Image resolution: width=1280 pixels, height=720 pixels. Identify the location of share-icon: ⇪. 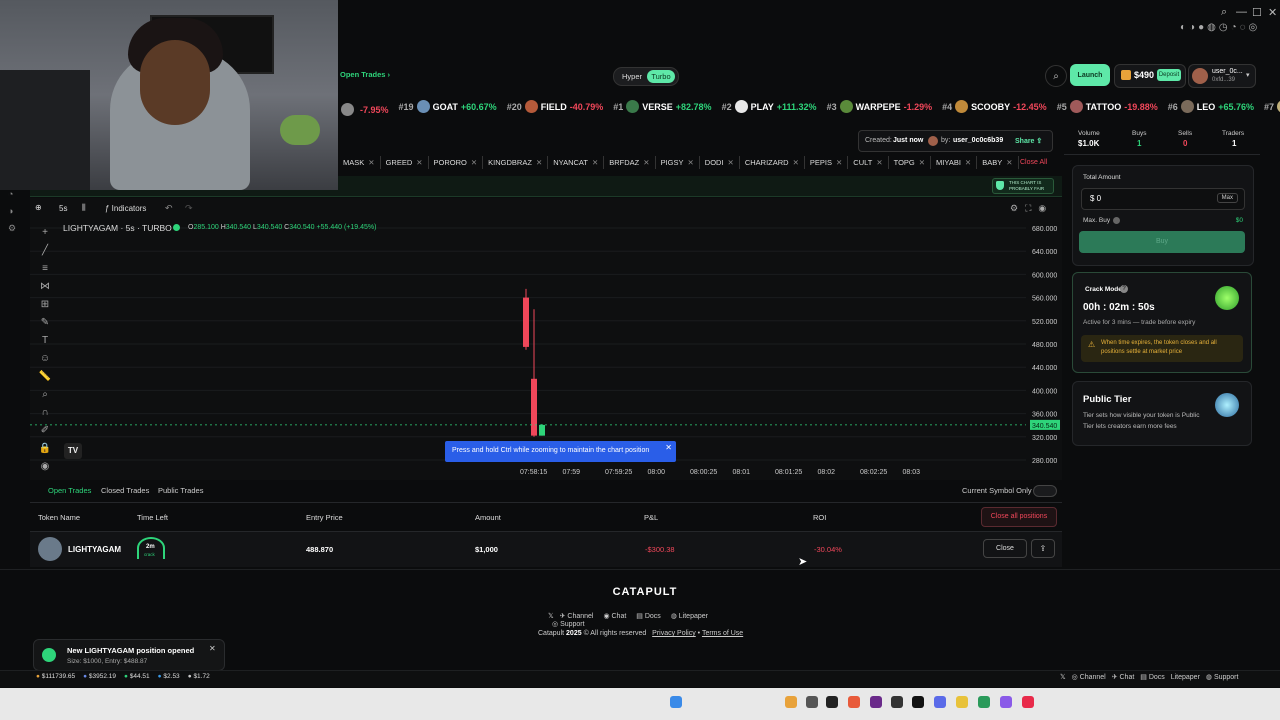
(1043, 548).